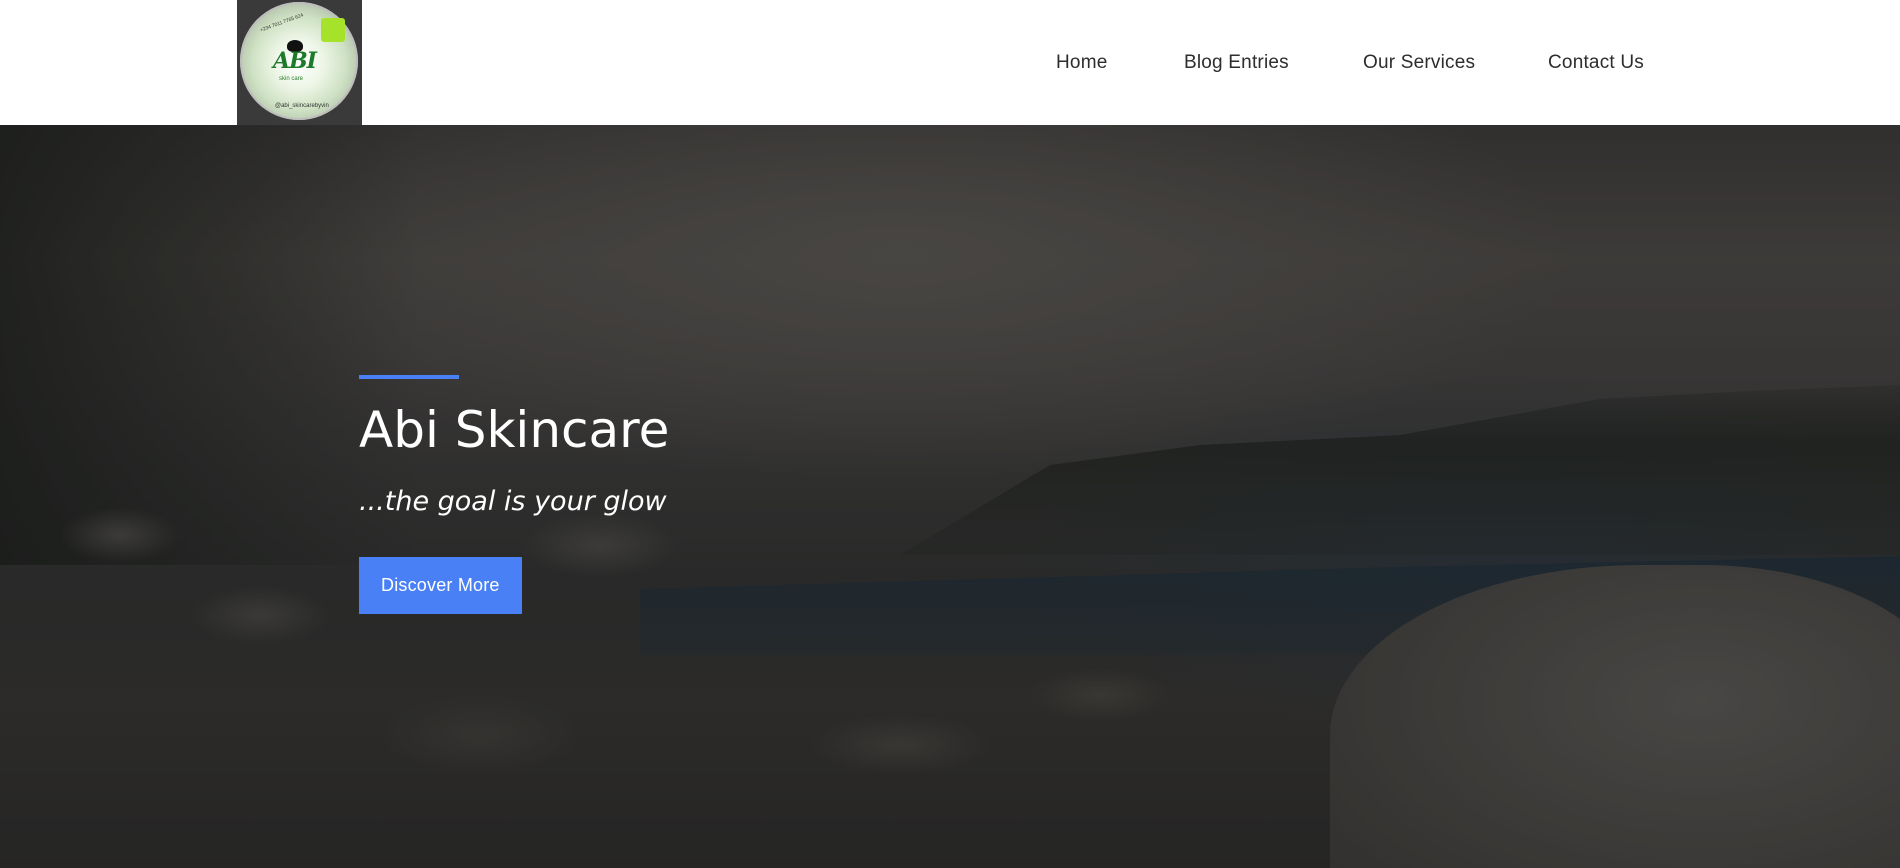 The height and width of the screenshot is (868, 1900). What do you see at coordinates (1236, 63) in the screenshot?
I see `nav-blog-entries: Blog Entries` at bounding box center [1236, 63].